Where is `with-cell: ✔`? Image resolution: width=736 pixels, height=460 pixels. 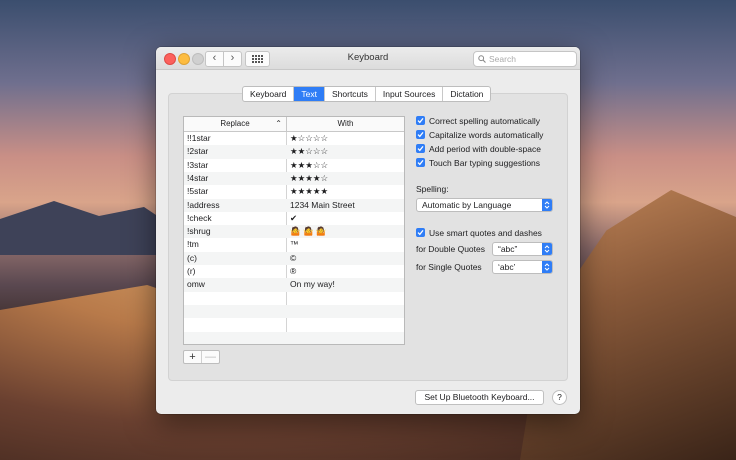
with-cell: ✔ is located at coordinates (294, 217).